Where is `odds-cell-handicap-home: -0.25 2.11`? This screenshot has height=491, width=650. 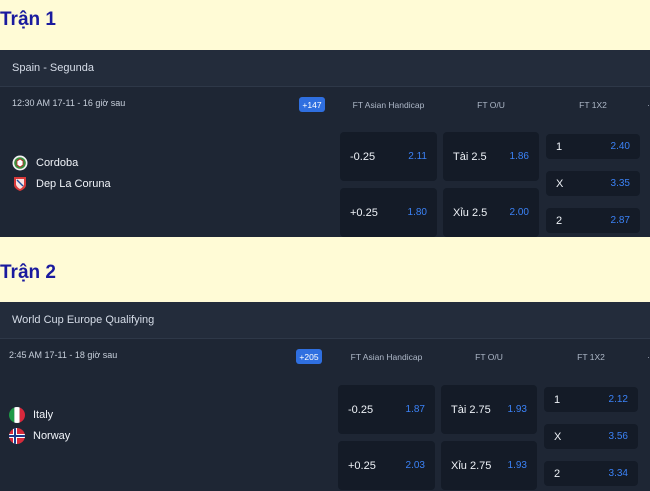 odds-cell-handicap-home: -0.25 2.11 is located at coordinates (388, 156).